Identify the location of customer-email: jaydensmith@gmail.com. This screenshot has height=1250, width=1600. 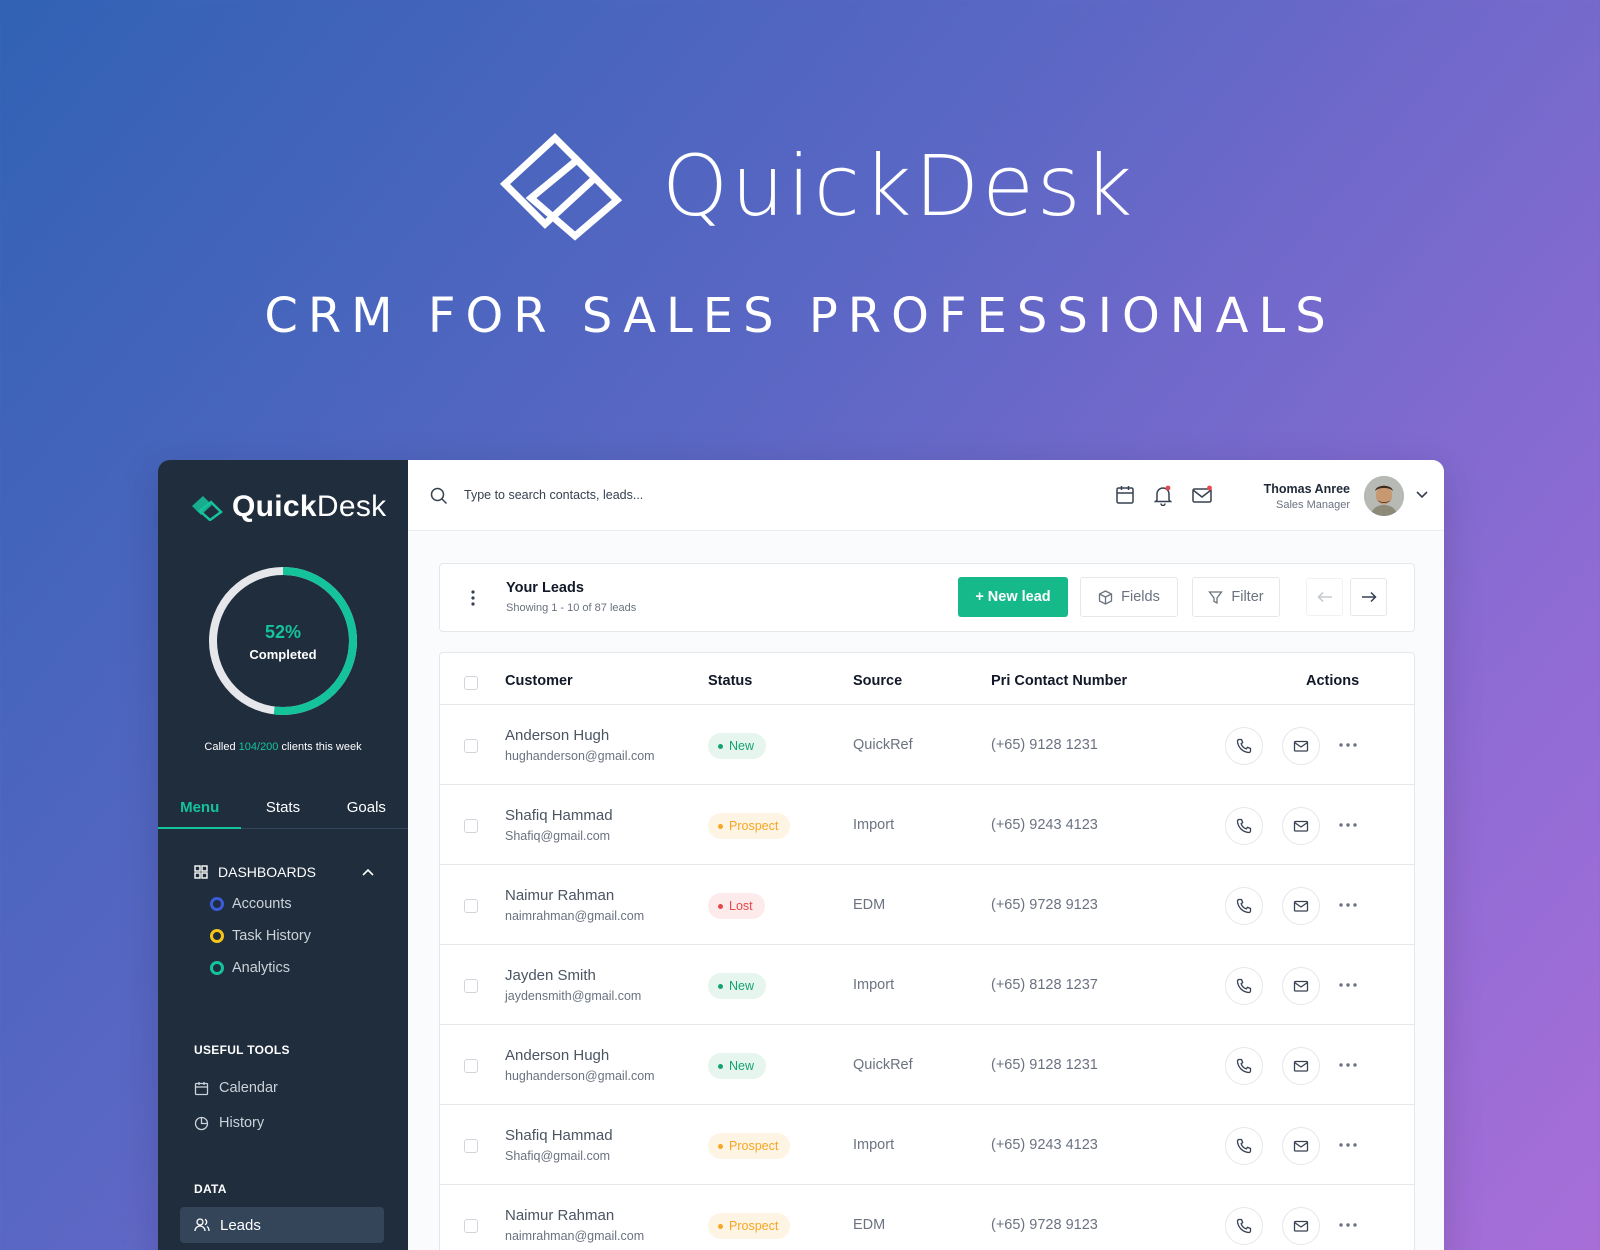
(573, 996).